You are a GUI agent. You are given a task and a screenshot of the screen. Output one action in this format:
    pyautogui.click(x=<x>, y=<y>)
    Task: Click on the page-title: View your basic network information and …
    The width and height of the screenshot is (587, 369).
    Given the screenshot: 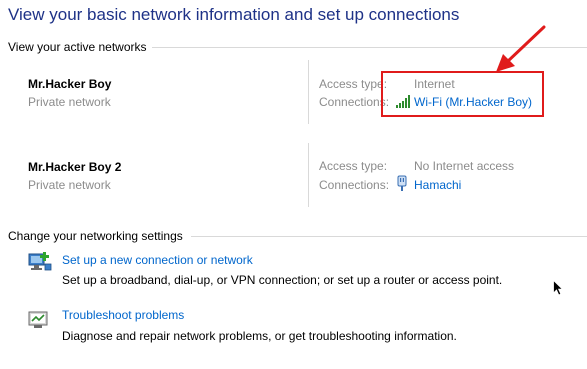 What is the action you would take?
    pyautogui.click(x=234, y=14)
    